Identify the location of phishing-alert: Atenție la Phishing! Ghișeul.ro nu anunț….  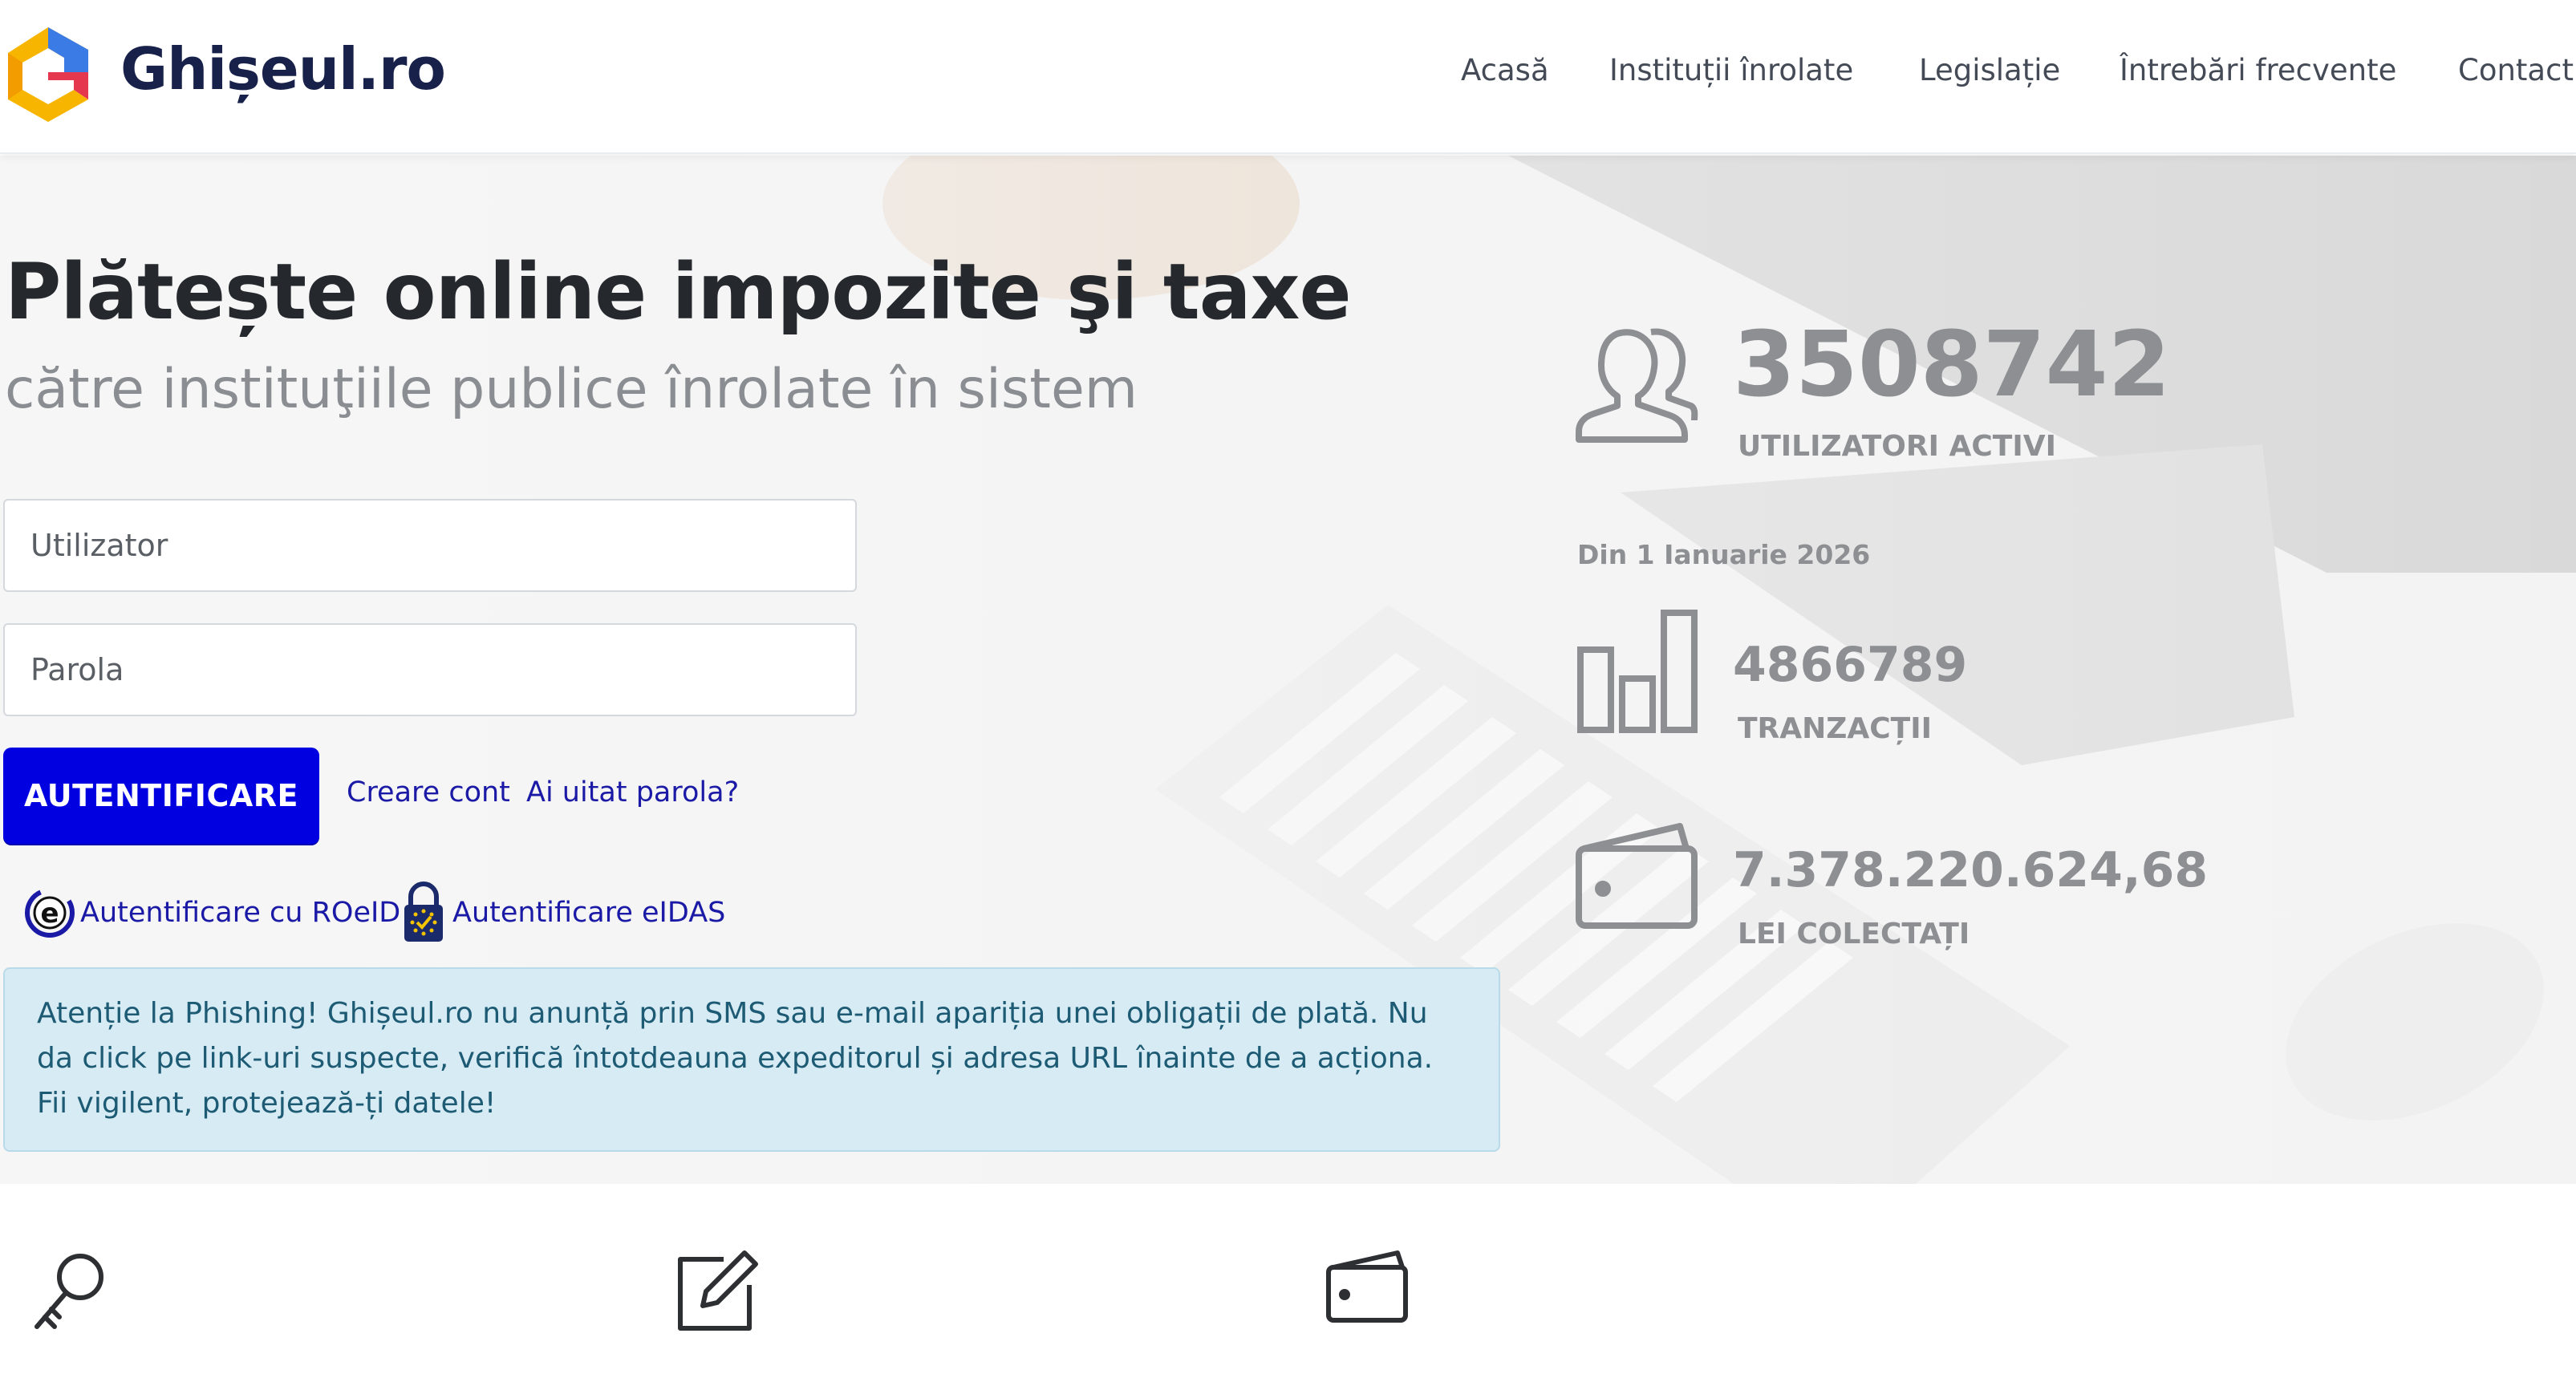
(751, 1059).